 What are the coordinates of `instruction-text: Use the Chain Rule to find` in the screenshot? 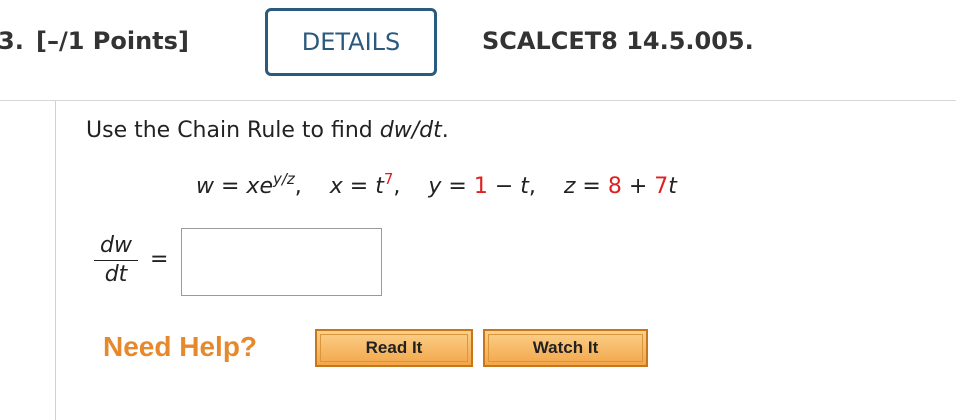 It's located at (233, 130).